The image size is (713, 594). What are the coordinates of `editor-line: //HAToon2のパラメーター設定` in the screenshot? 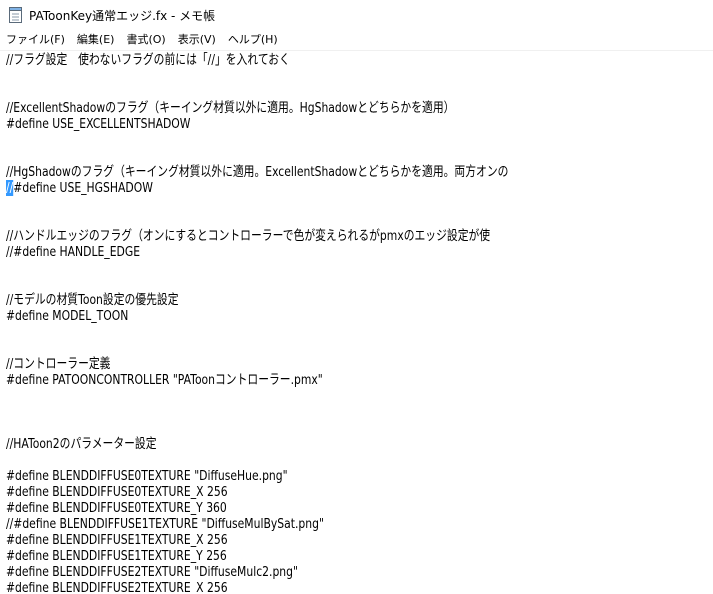 It's located at (81, 444).